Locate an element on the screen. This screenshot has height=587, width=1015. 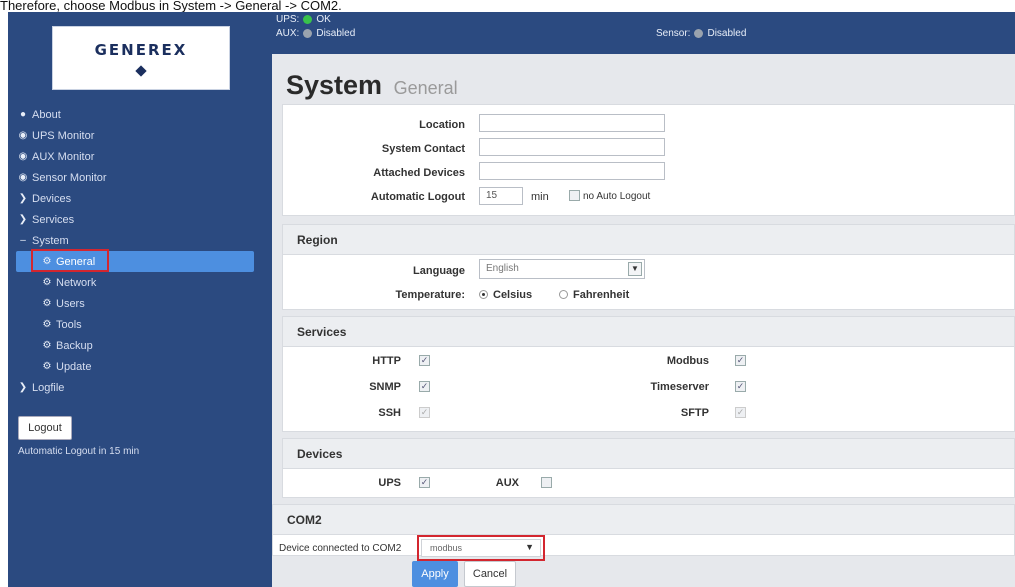
devices-header: Devices is located at coordinates (648, 454).